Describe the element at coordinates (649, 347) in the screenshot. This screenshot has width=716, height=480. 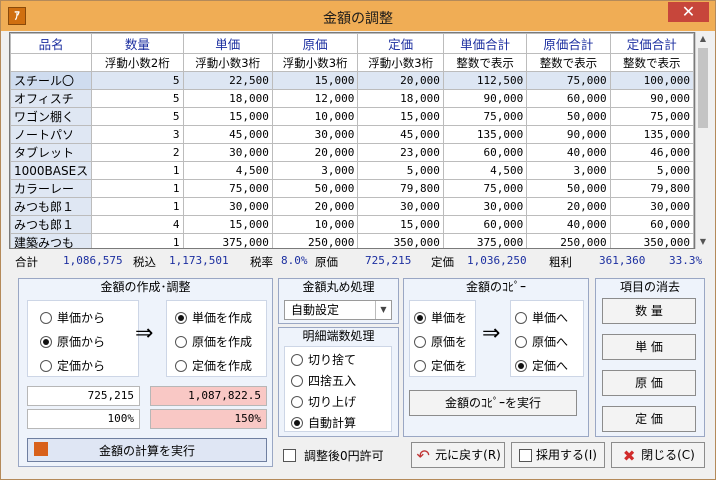
I see `clear-unit-price-button: 単 価` at that location.